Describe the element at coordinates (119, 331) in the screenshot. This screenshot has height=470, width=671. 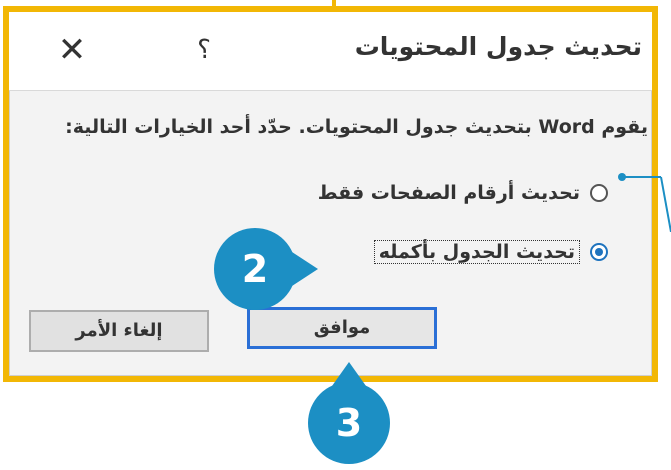
I see `cancel-button: إلغاء الأمر` at that location.